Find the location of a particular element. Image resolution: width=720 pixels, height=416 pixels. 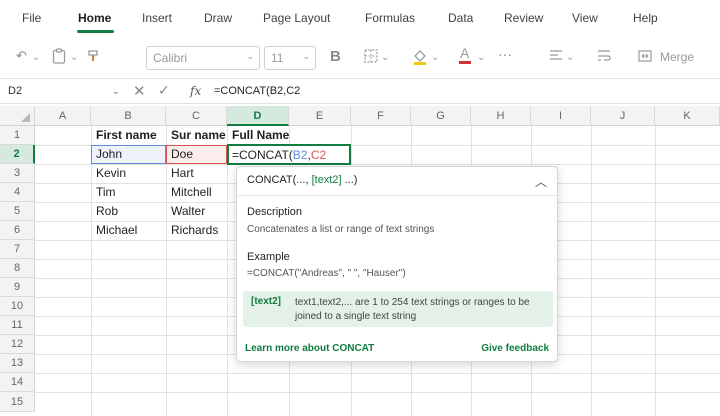

select-all-corner is located at coordinates (17, 116).